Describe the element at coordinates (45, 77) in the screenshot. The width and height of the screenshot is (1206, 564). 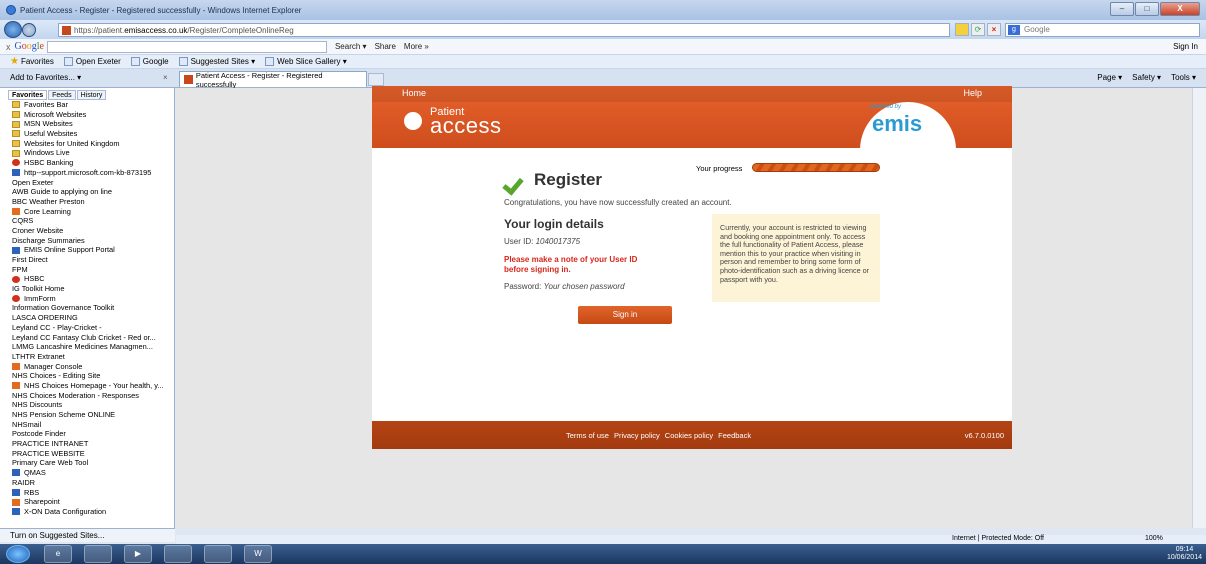
I see `add-to-favorites-button: Add to Favorites... ▾` at that location.